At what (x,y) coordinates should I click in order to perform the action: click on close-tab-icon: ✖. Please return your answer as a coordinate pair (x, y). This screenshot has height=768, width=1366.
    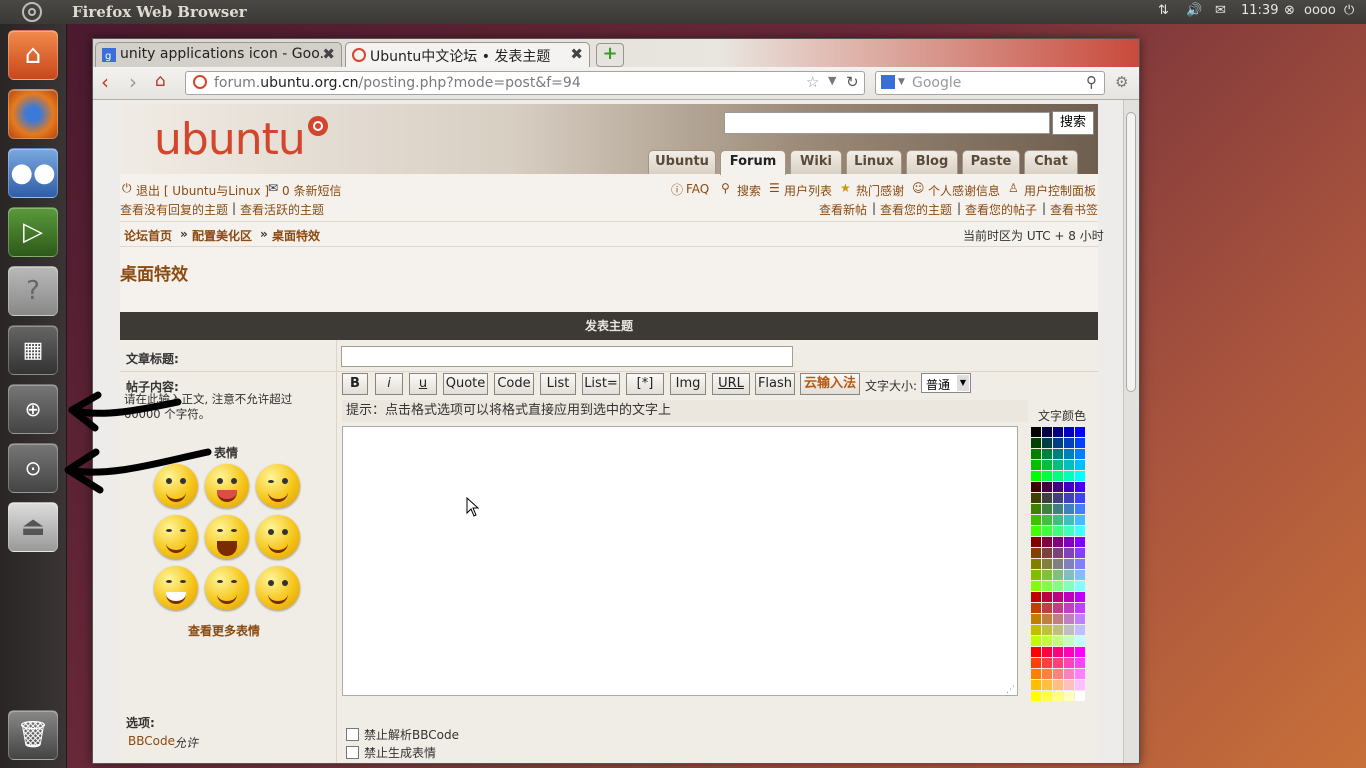
    Looking at the image, I should click on (328, 54).